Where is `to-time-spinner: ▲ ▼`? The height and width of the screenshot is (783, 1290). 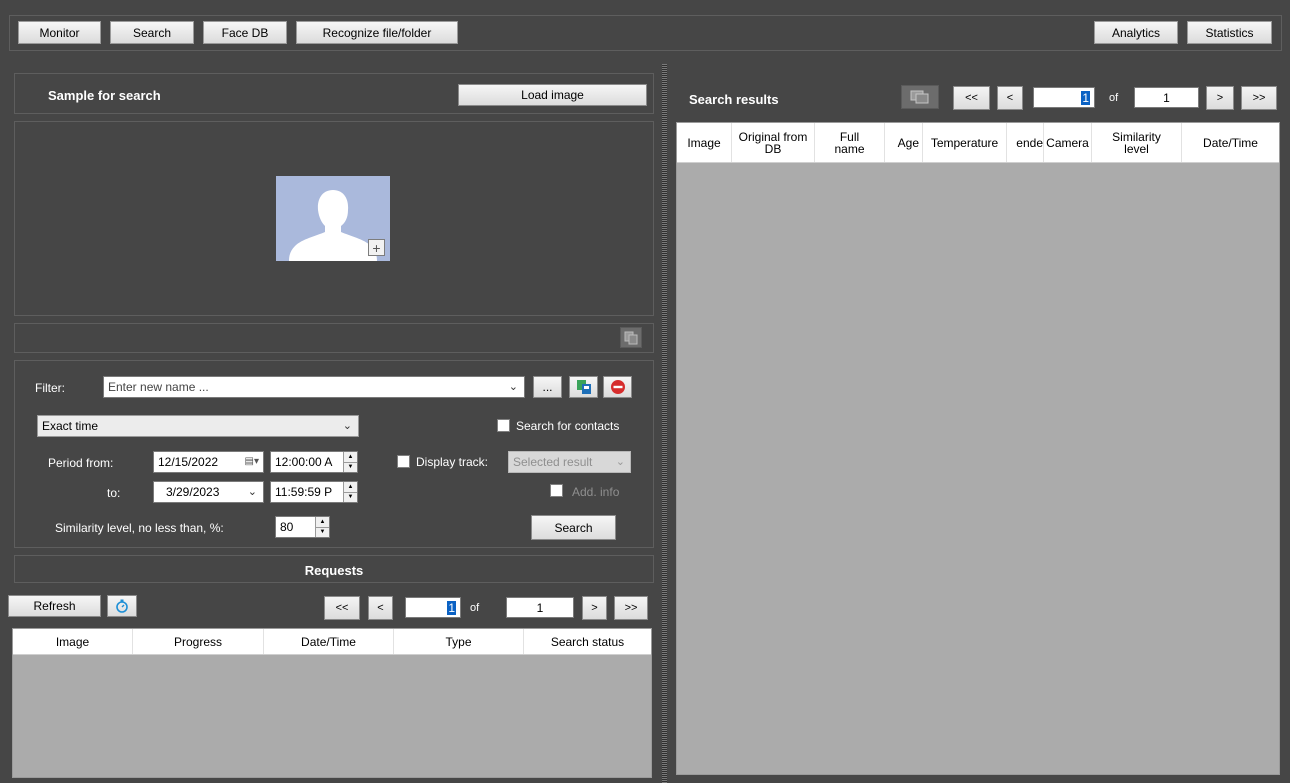 to-time-spinner: ▲ ▼ is located at coordinates (350, 492).